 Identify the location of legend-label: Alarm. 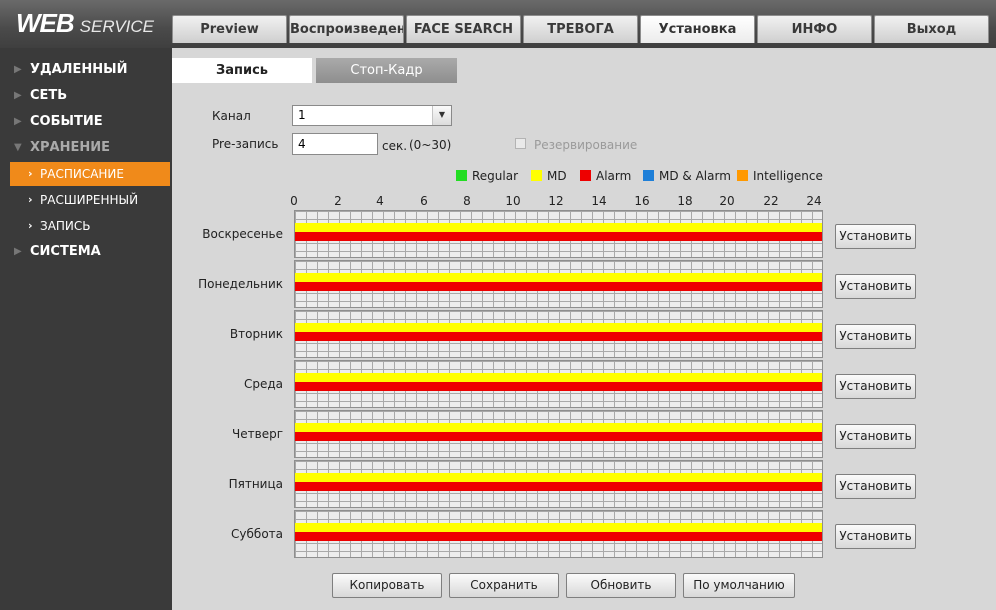
(614, 176).